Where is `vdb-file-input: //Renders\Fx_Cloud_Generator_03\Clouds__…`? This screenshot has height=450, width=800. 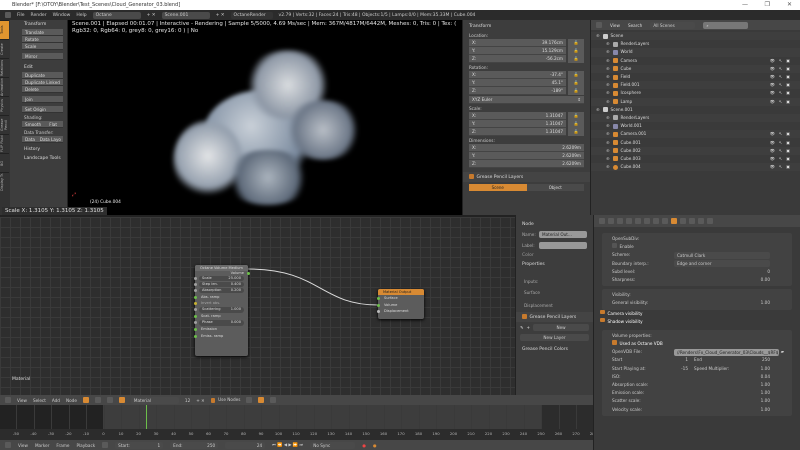
vdb-file-input: //Renders\Fx_Cloud_Generator_03\Clouds__… is located at coordinates (726, 352).